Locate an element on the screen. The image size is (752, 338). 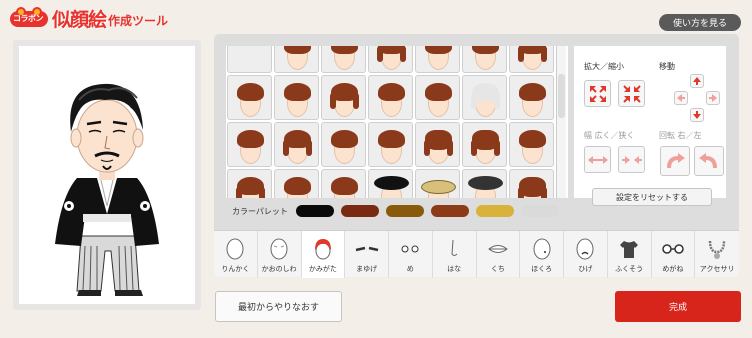
category-label: まゆげ is located at coordinates (367, 269).